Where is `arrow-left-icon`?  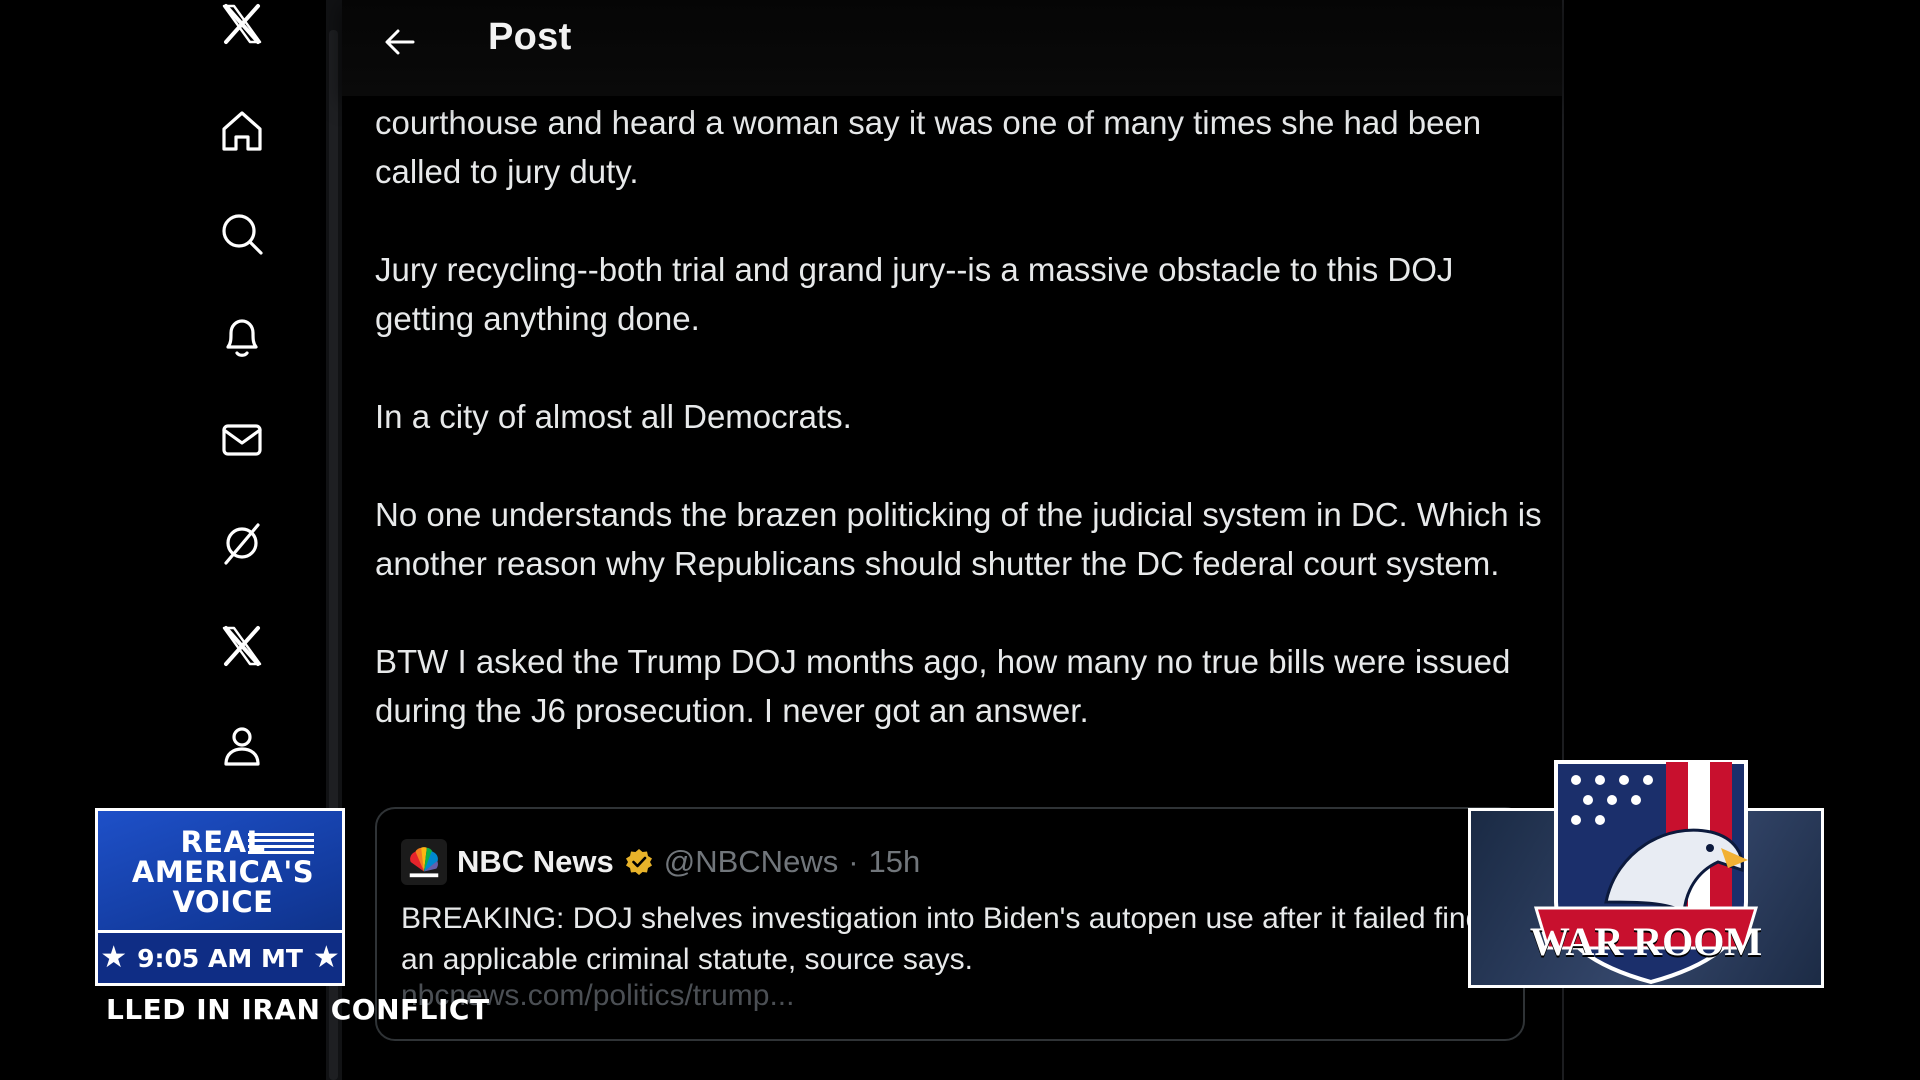
arrow-left-icon is located at coordinates (400, 42).